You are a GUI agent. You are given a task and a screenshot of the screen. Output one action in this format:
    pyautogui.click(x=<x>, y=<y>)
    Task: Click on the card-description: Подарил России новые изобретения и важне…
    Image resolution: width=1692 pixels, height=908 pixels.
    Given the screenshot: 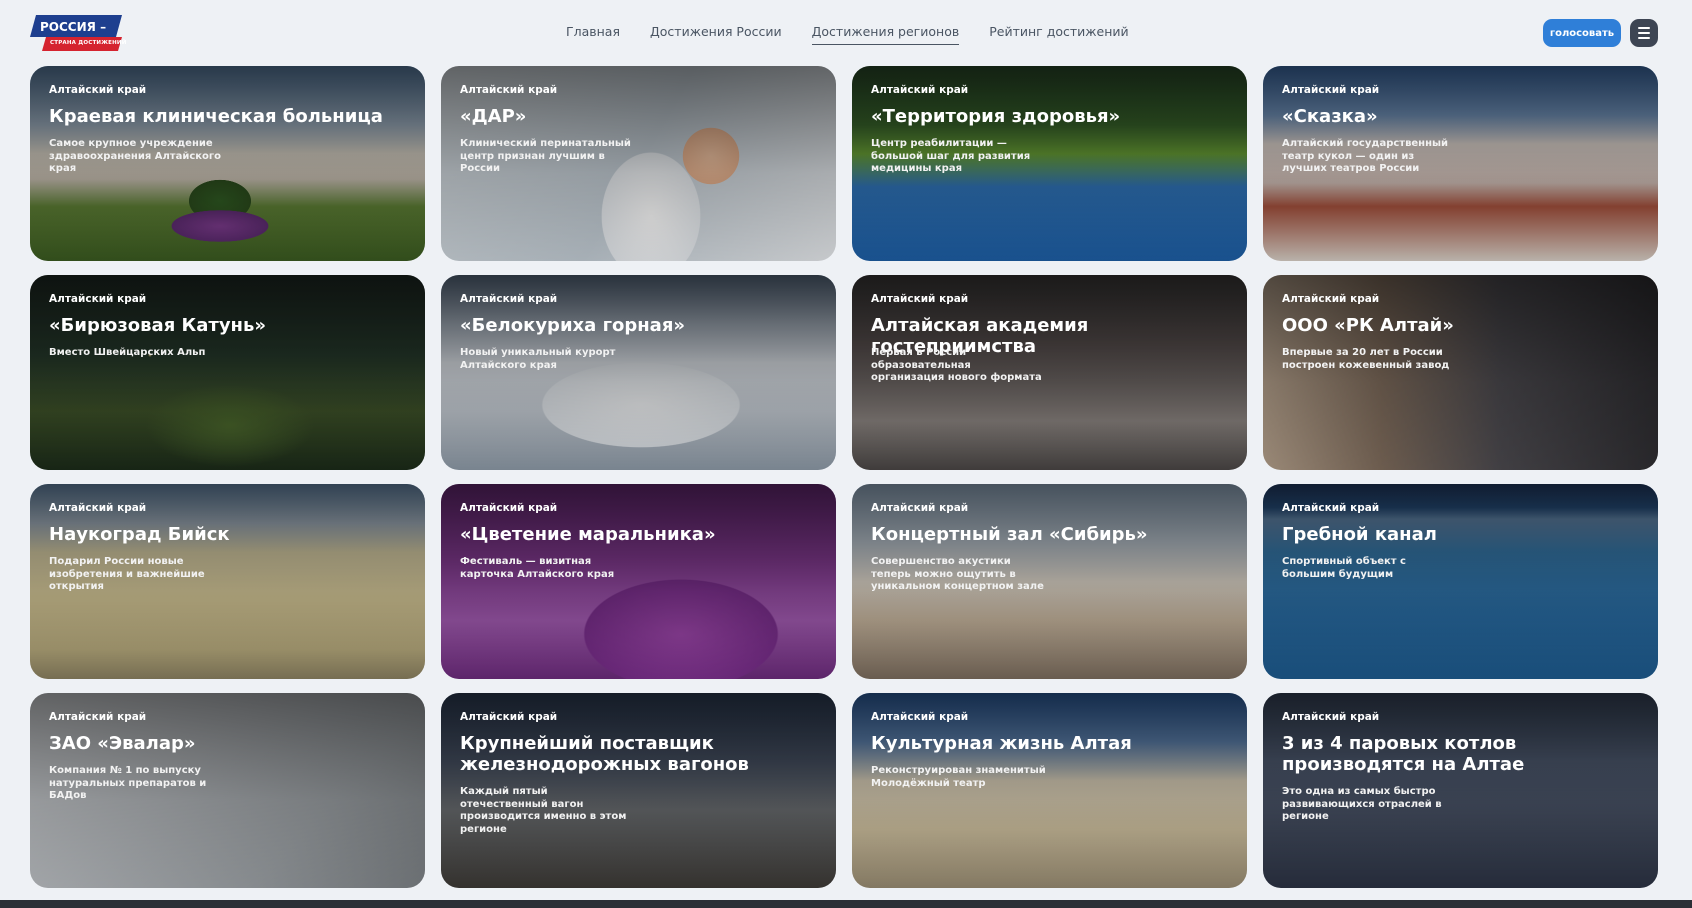 What is the action you would take?
    pyautogui.click(x=127, y=574)
    